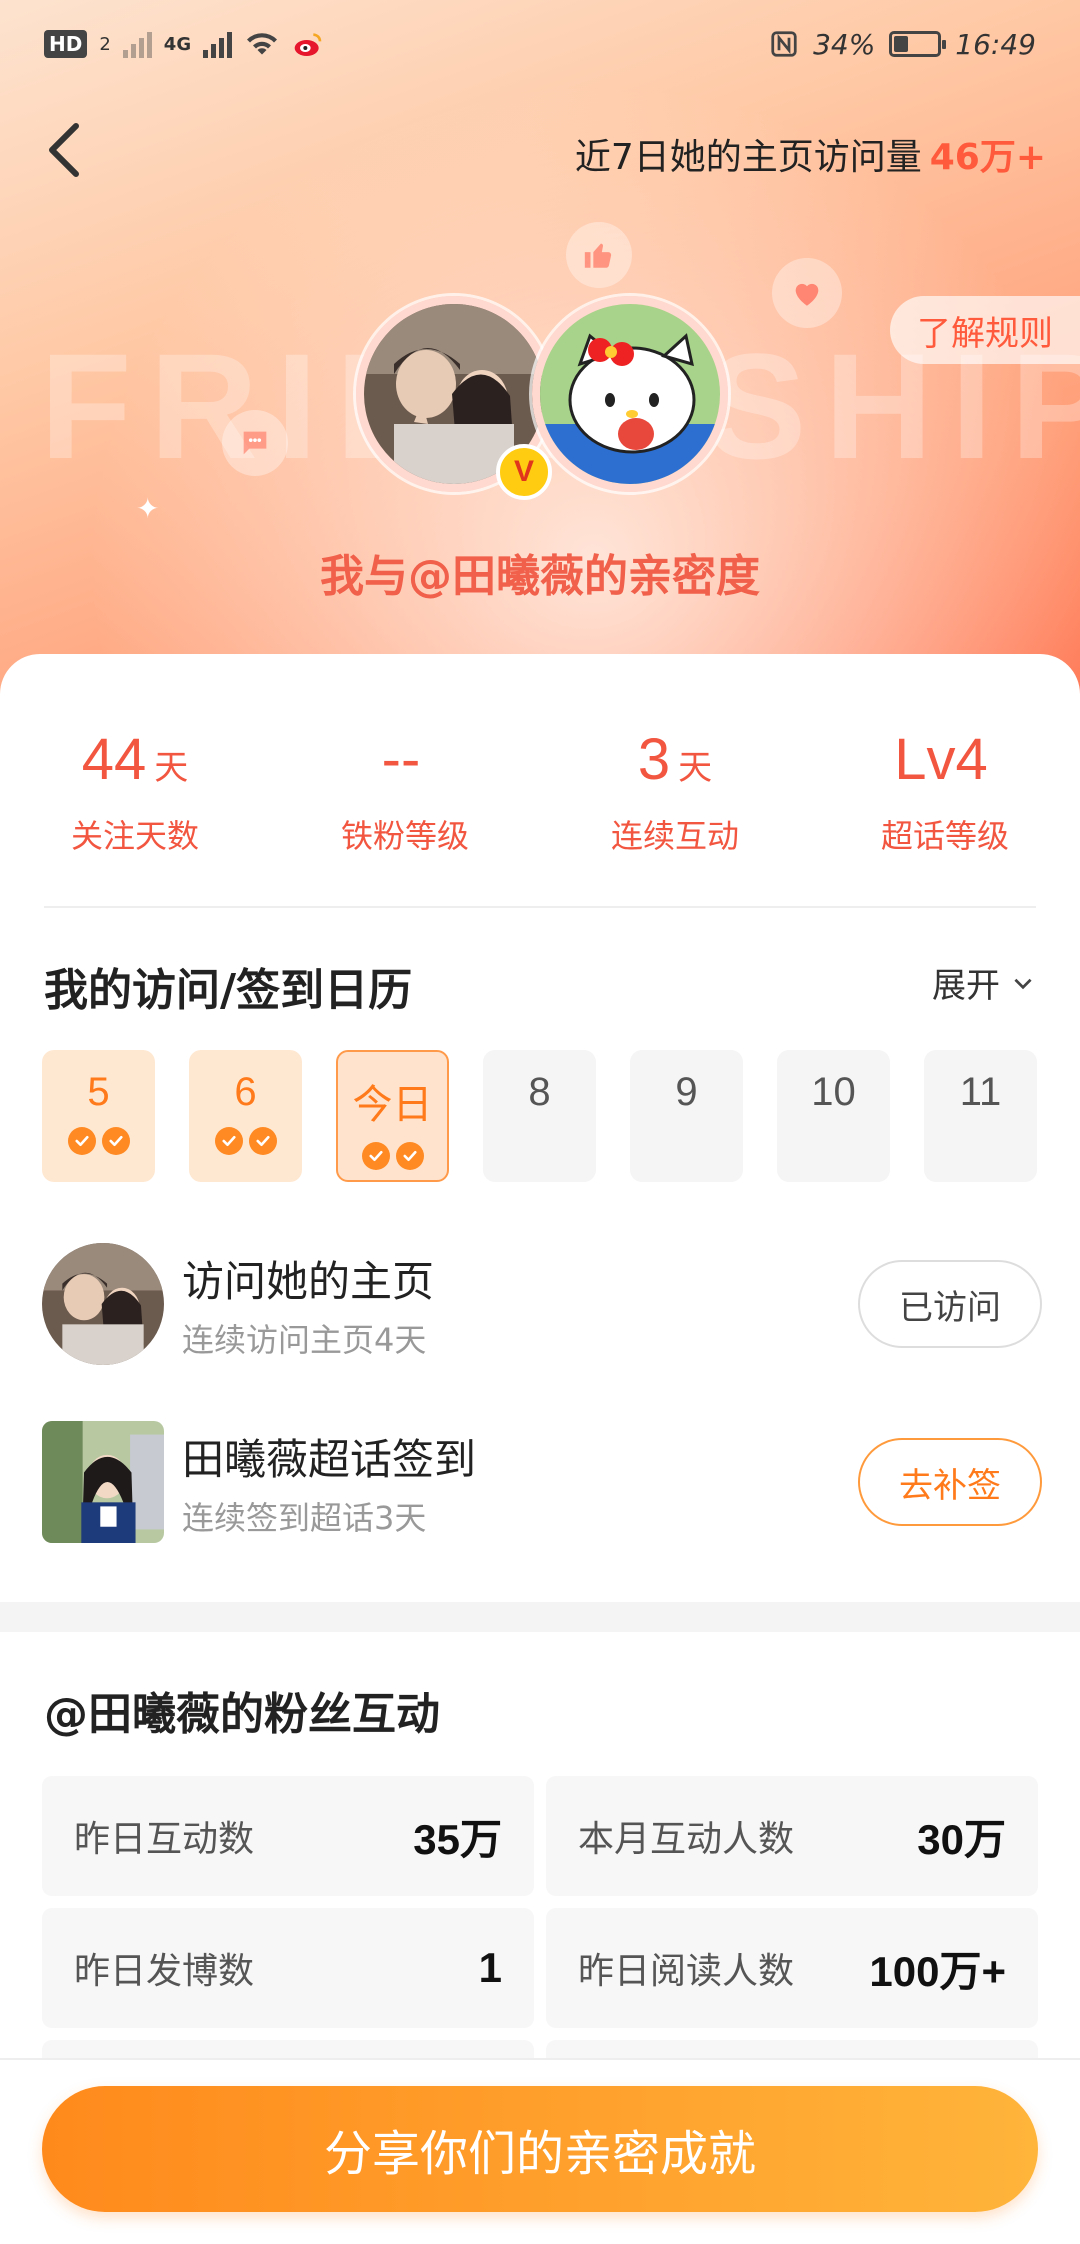 Image resolution: width=1080 pixels, height=2244 pixels. I want to click on stat-value: 44, so click(114, 759).